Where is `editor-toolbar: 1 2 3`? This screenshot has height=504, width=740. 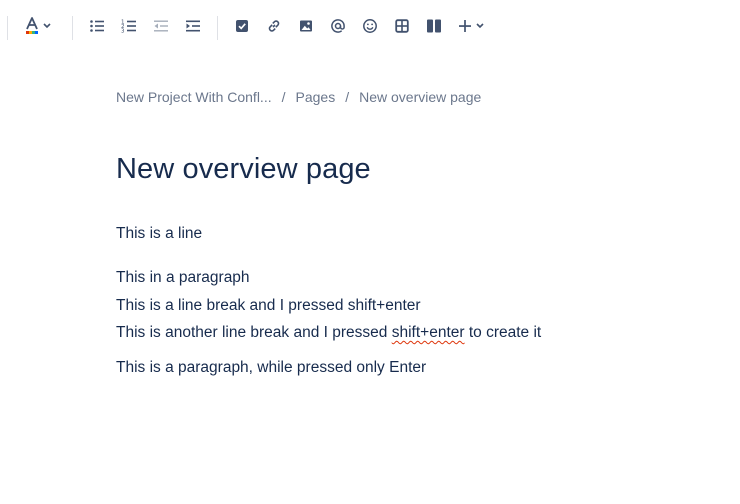 editor-toolbar: 1 2 3 is located at coordinates (370, 28).